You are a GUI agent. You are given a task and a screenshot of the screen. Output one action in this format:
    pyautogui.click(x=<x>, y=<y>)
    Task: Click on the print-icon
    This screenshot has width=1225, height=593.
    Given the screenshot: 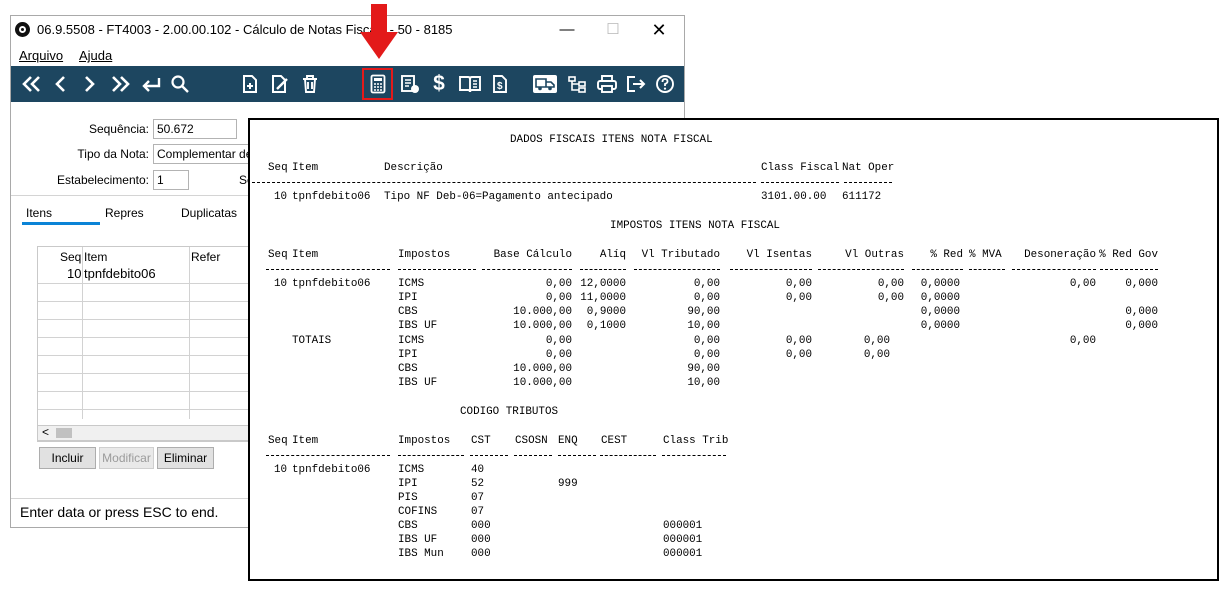 What is the action you would take?
    pyautogui.click(x=607, y=84)
    